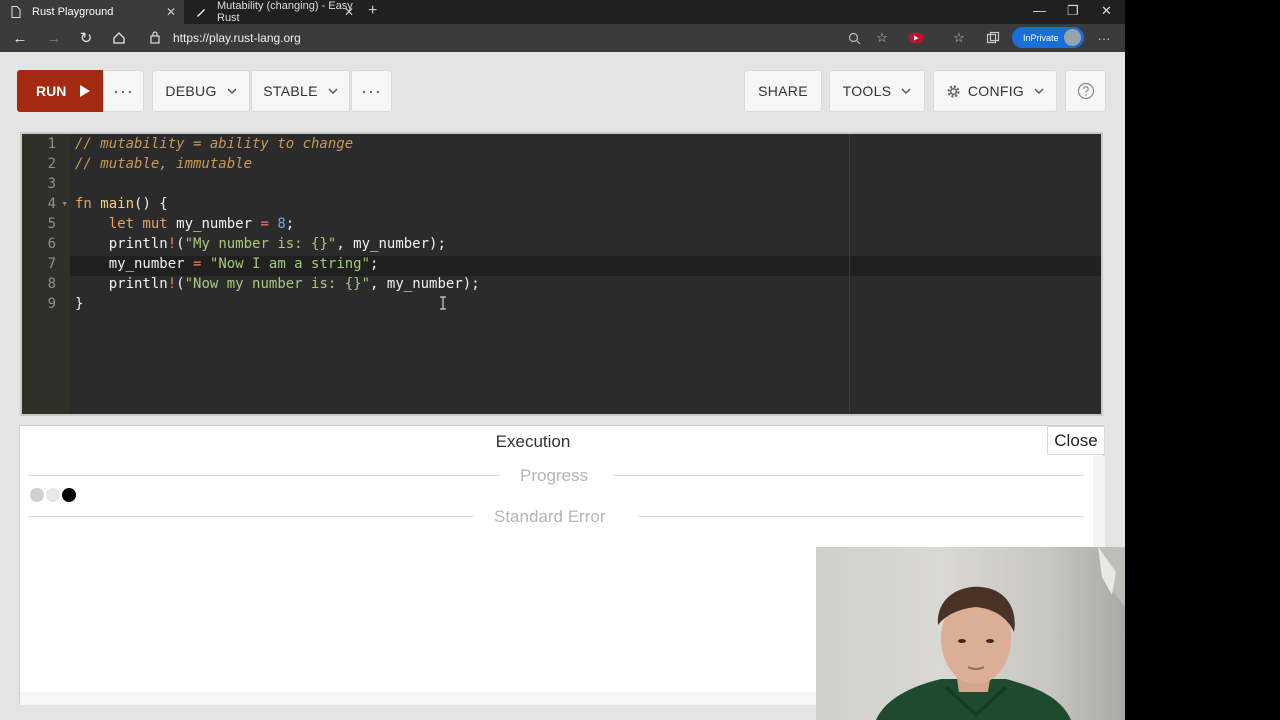 Image resolution: width=1280 pixels, height=720 pixels. I want to click on favorites-icon: ☆, so click(959, 38).